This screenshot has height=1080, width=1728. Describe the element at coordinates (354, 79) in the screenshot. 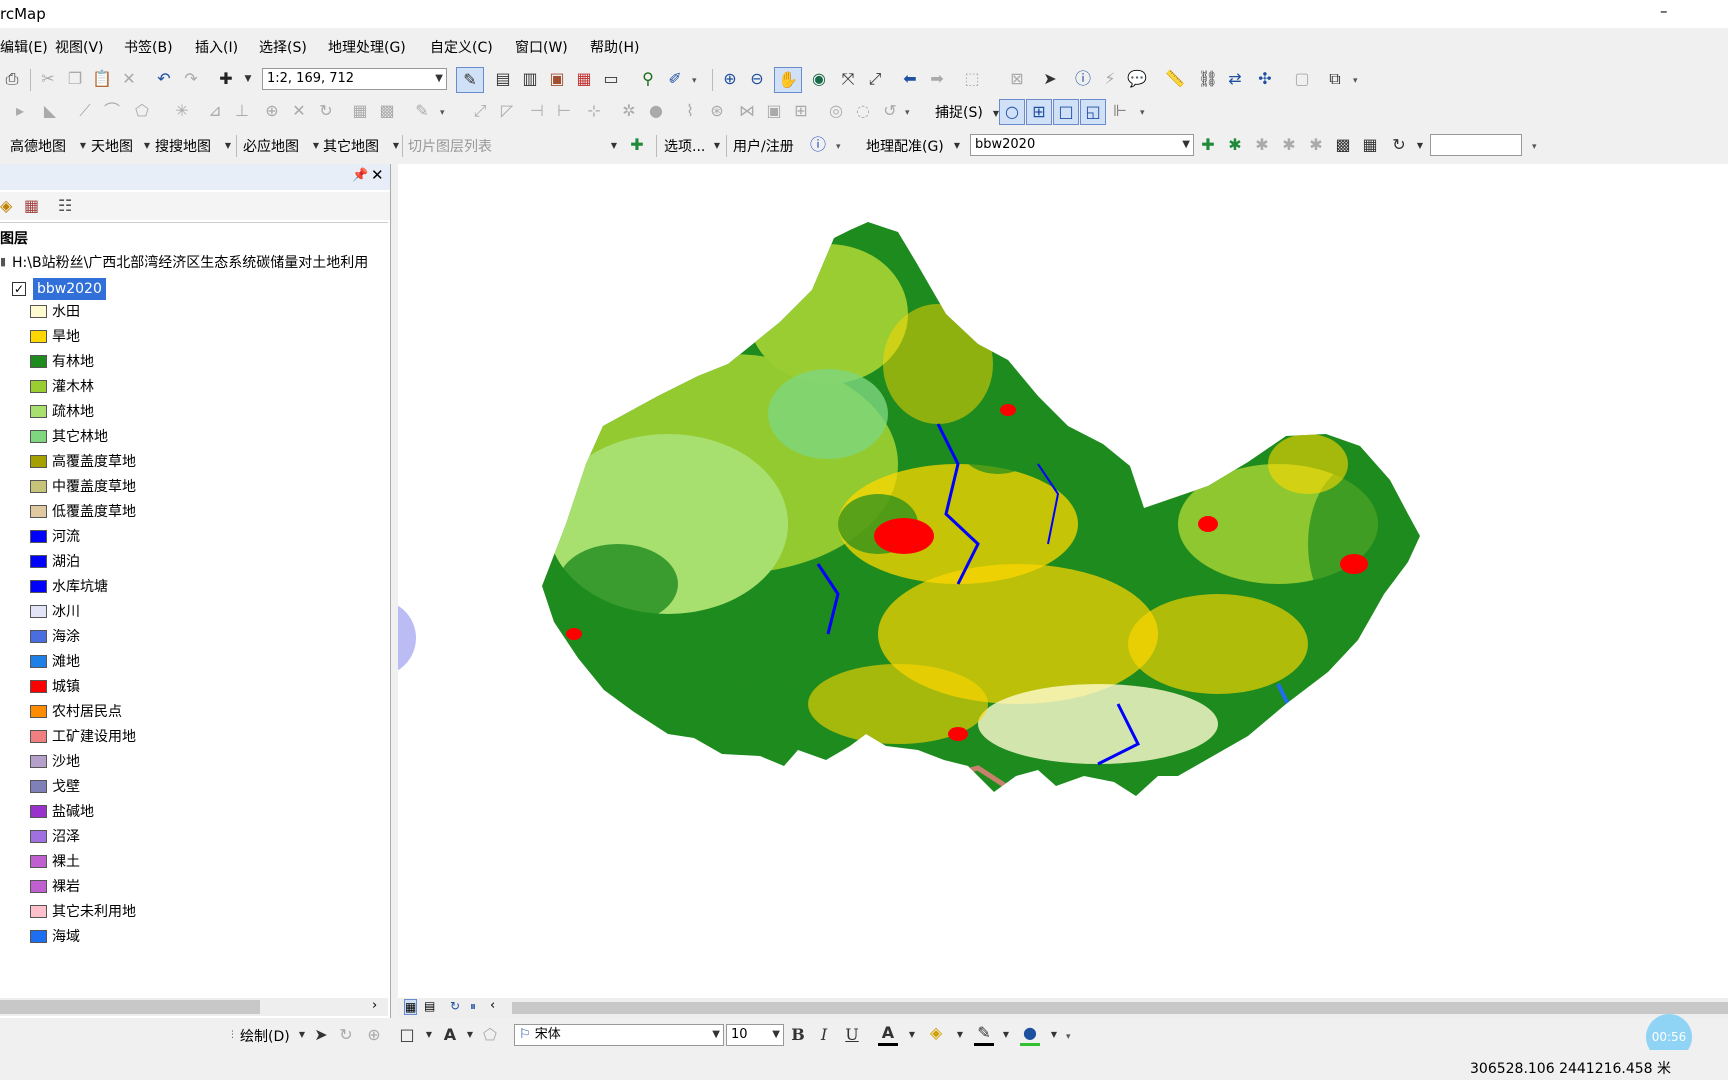

I see `map-scale-combo: 1:2, 169, 712 ▼` at that location.